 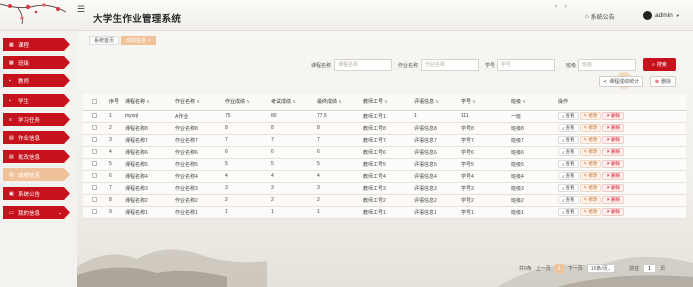 What do you see at coordinates (146, 200) in the screenshot?
I see `table-cell: 课程名称2` at bounding box center [146, 200].